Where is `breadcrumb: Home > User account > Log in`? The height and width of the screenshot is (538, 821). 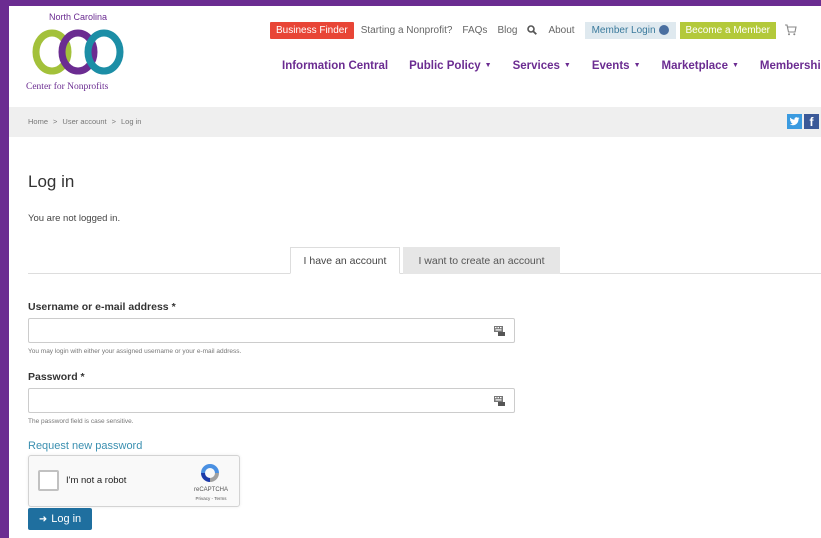 breadcrumb: Home > User account > Log in is located at coordinates (87, 121).